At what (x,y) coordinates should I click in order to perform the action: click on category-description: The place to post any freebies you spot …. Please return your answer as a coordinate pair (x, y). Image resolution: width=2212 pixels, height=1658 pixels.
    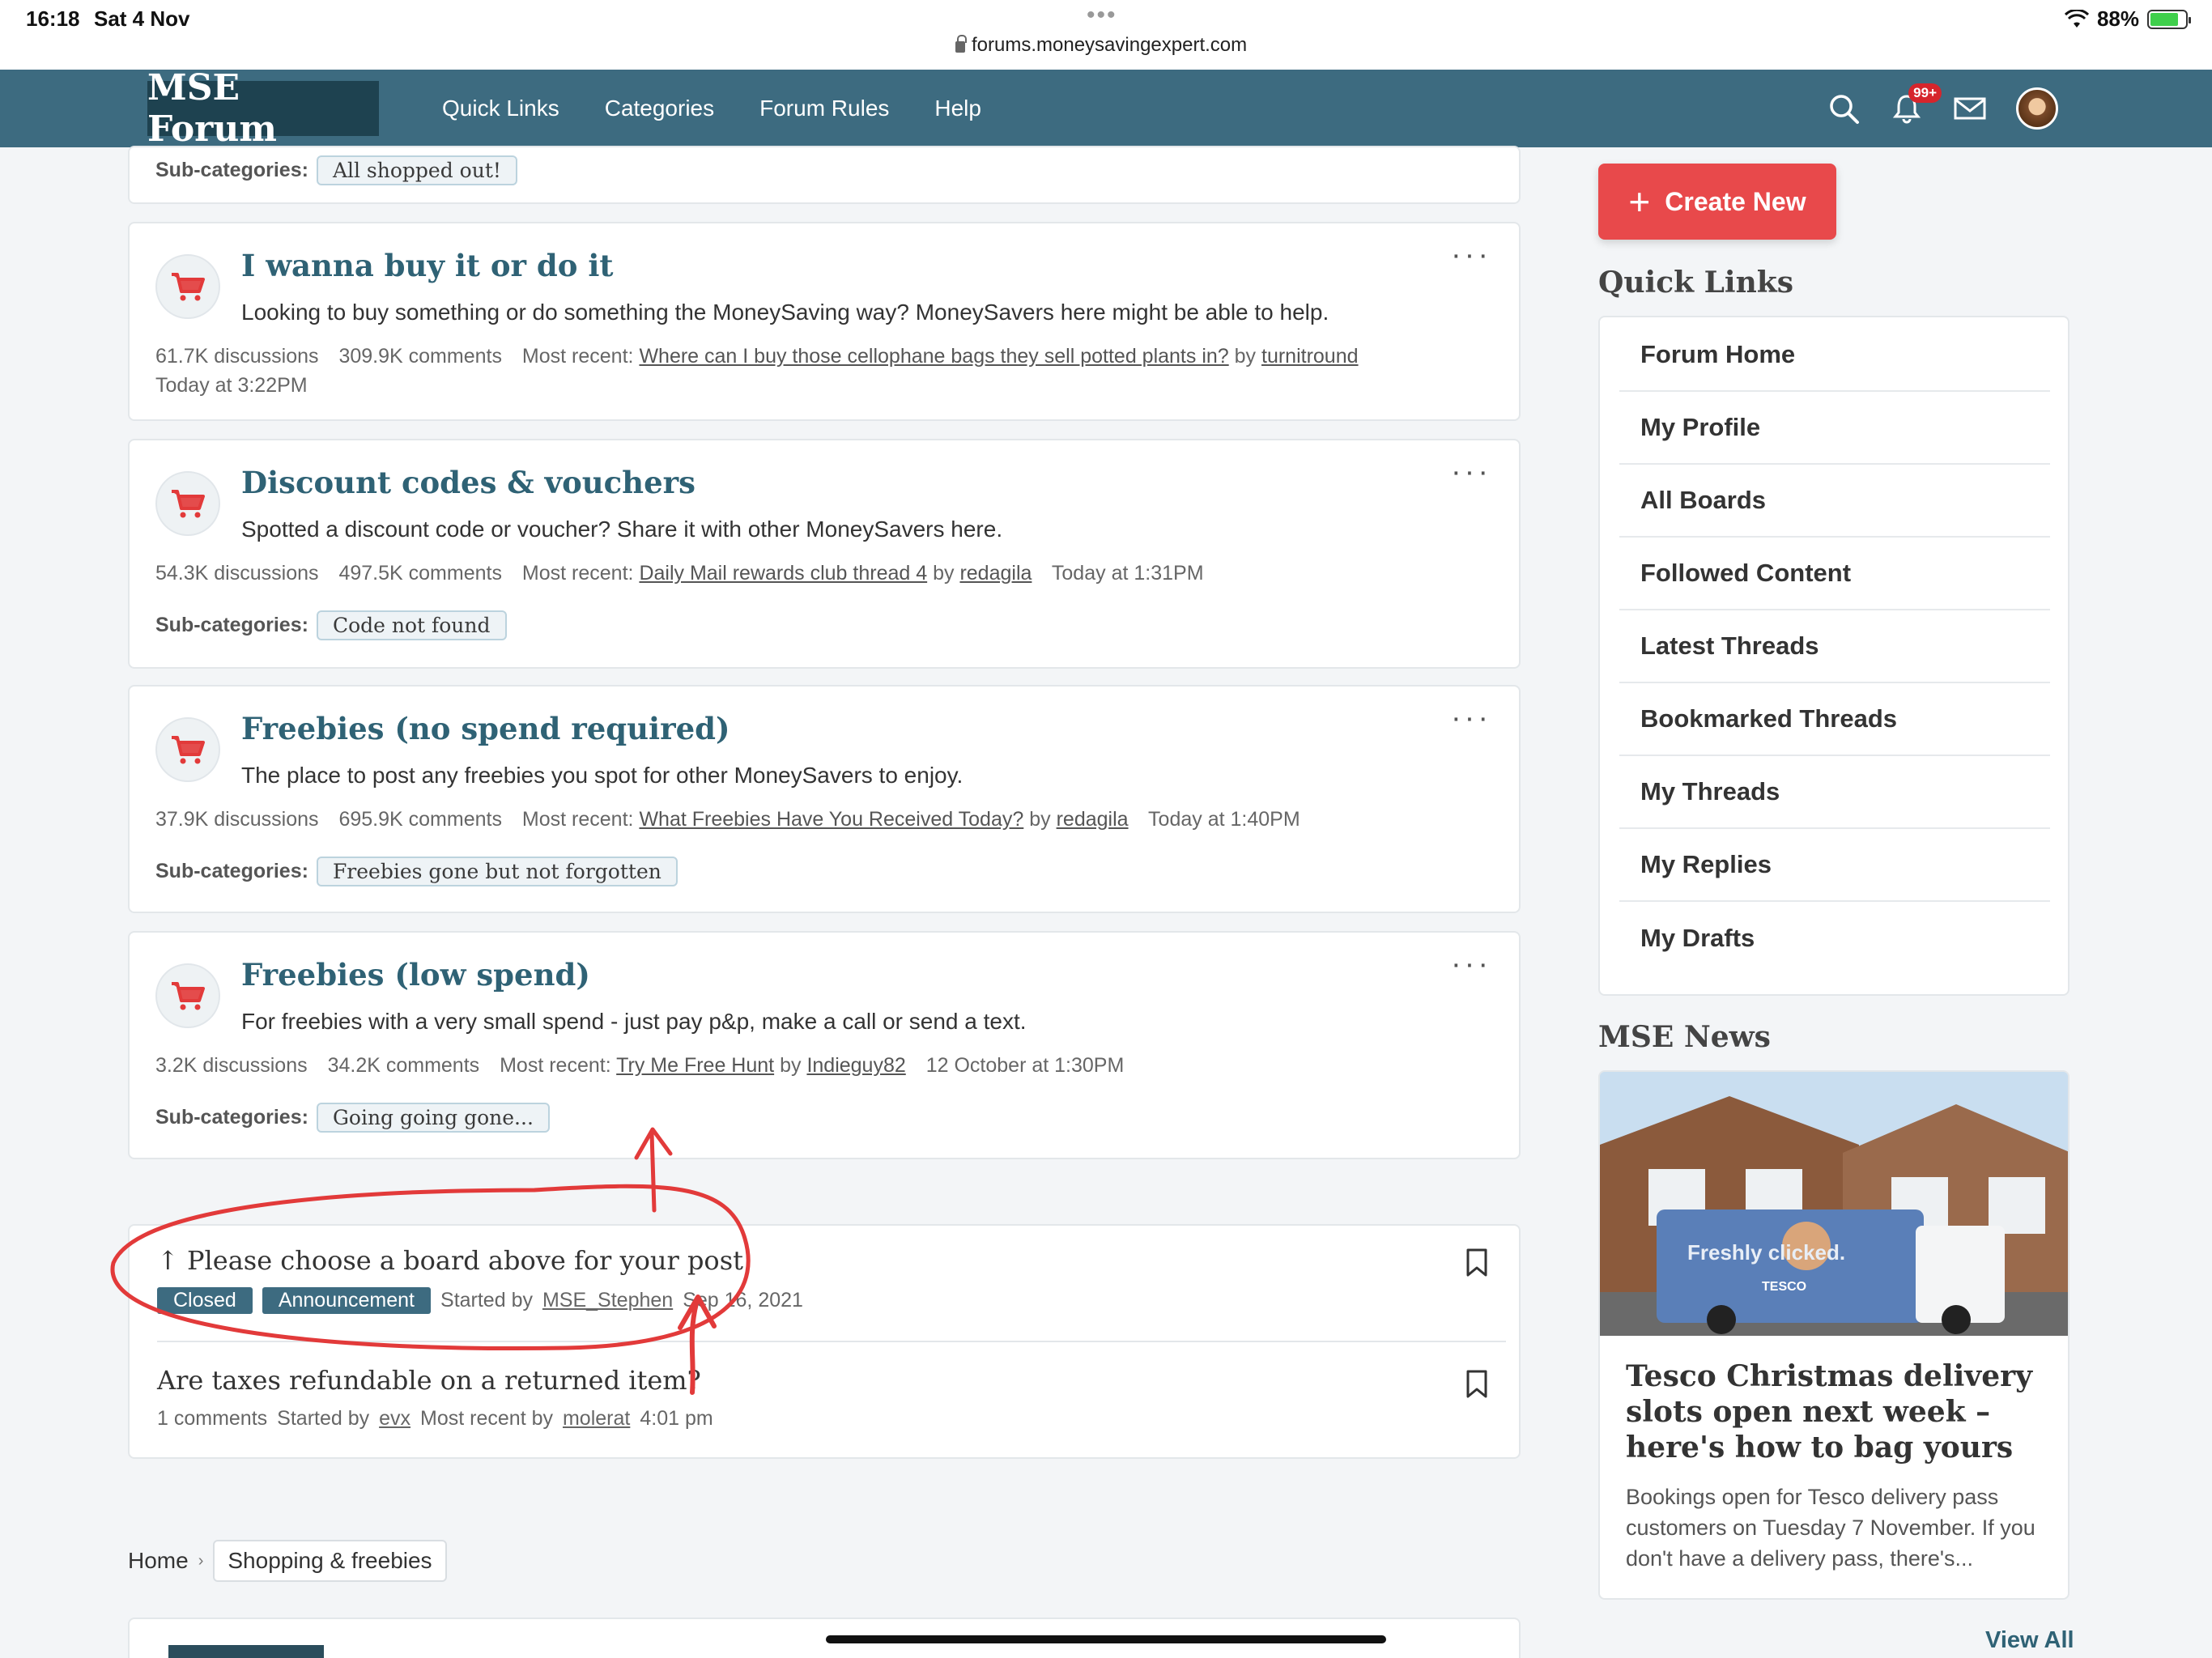
    Looking at the image, I should click on (602, 775).